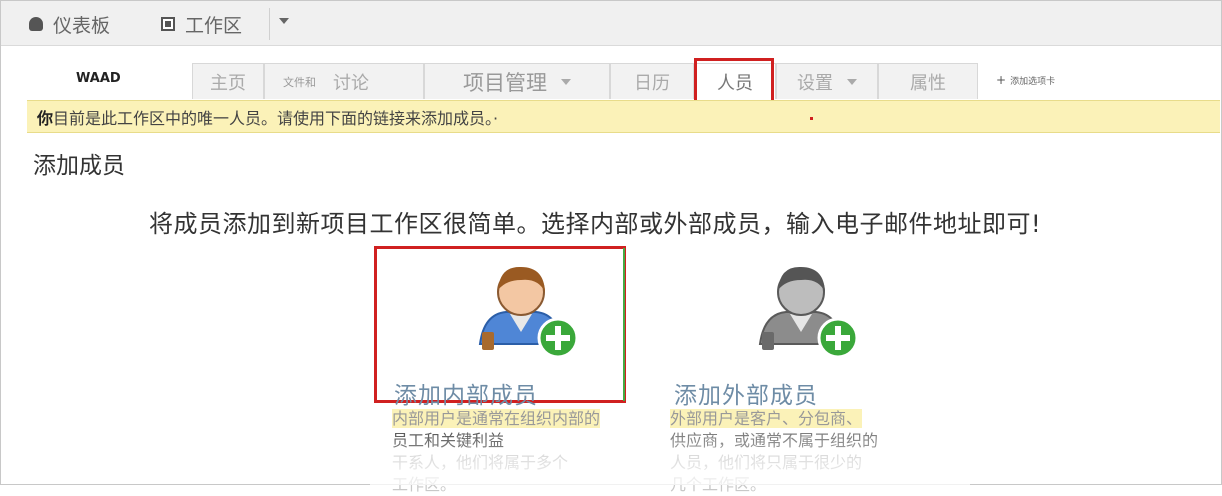  I want to click on tab-prefix: 文件和, so click(299, 82).